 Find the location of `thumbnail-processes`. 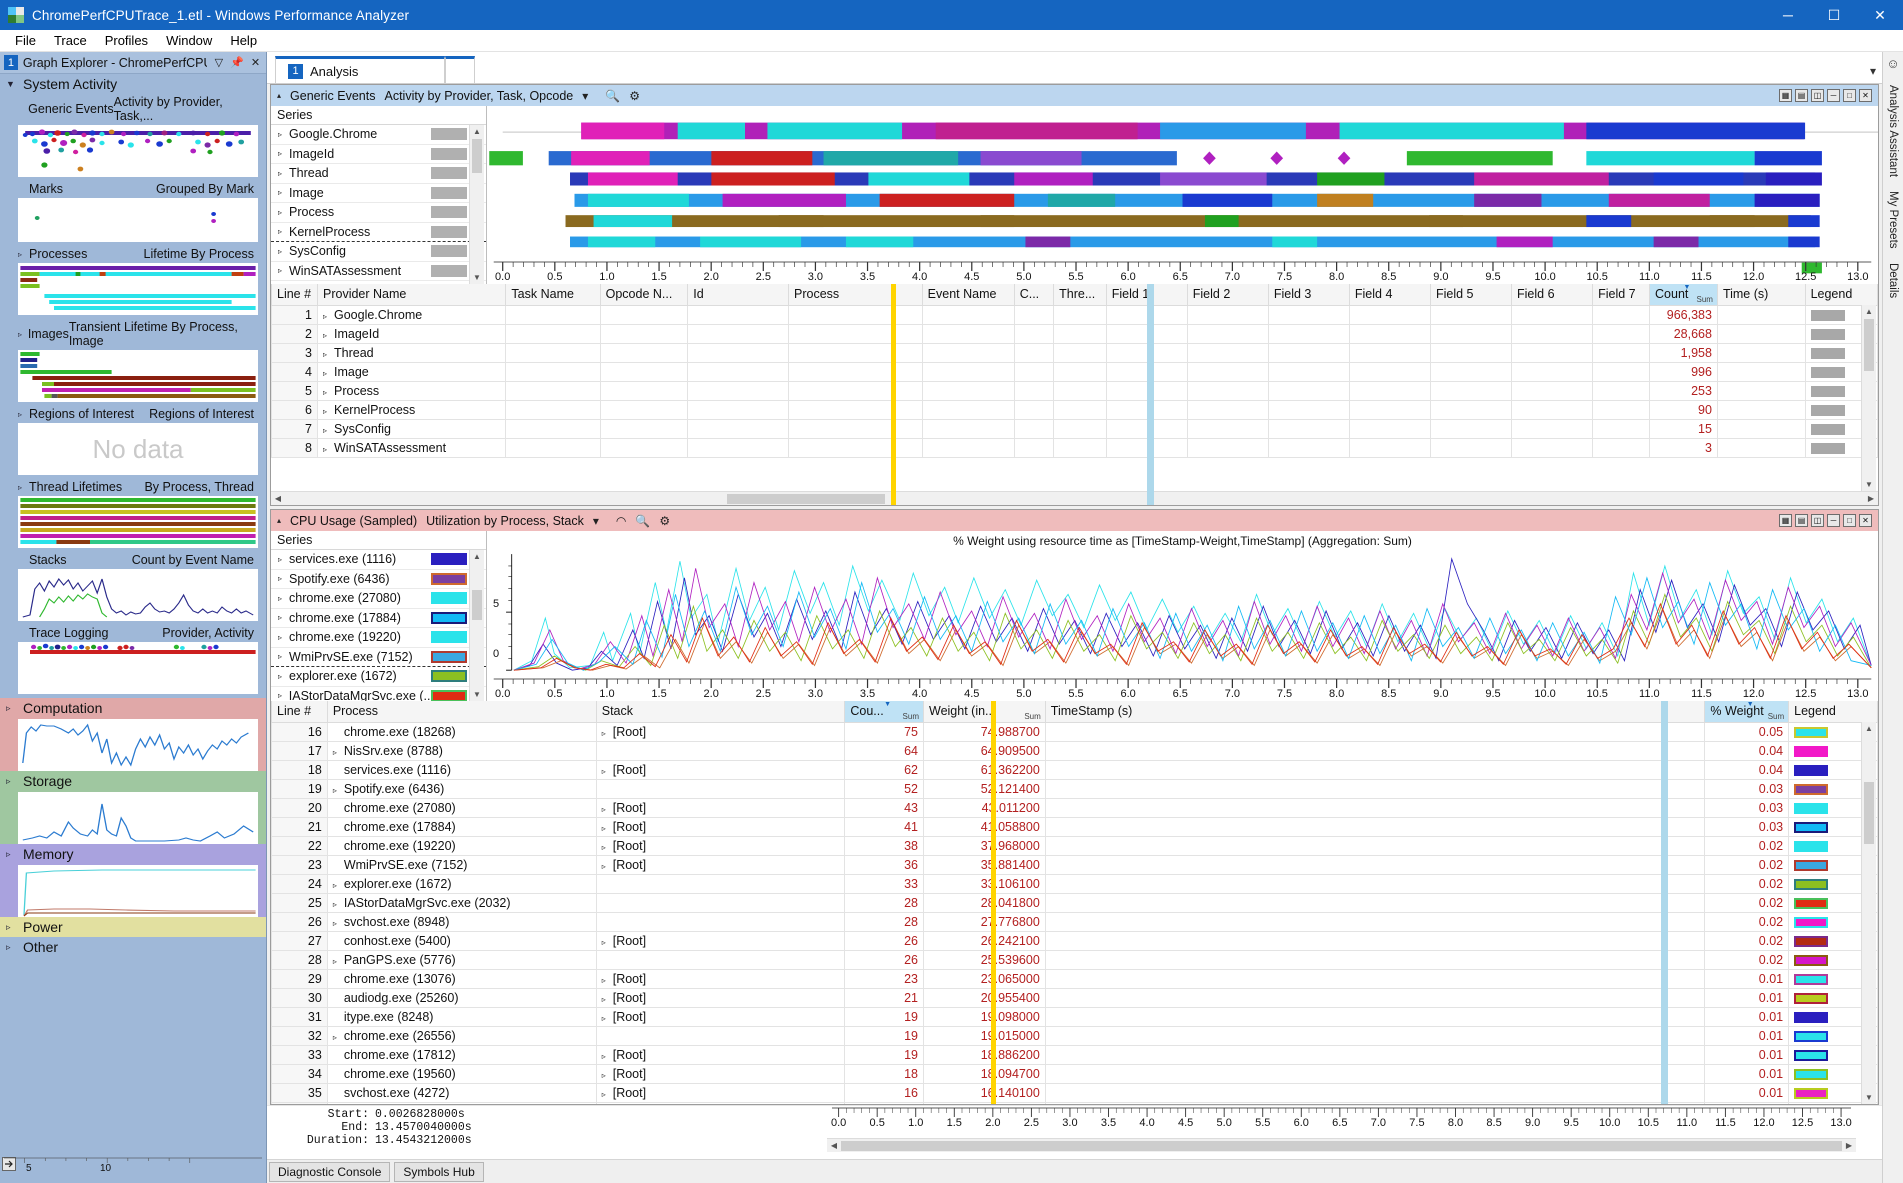

thumbnail-processes is located at coordinates (138, 289).